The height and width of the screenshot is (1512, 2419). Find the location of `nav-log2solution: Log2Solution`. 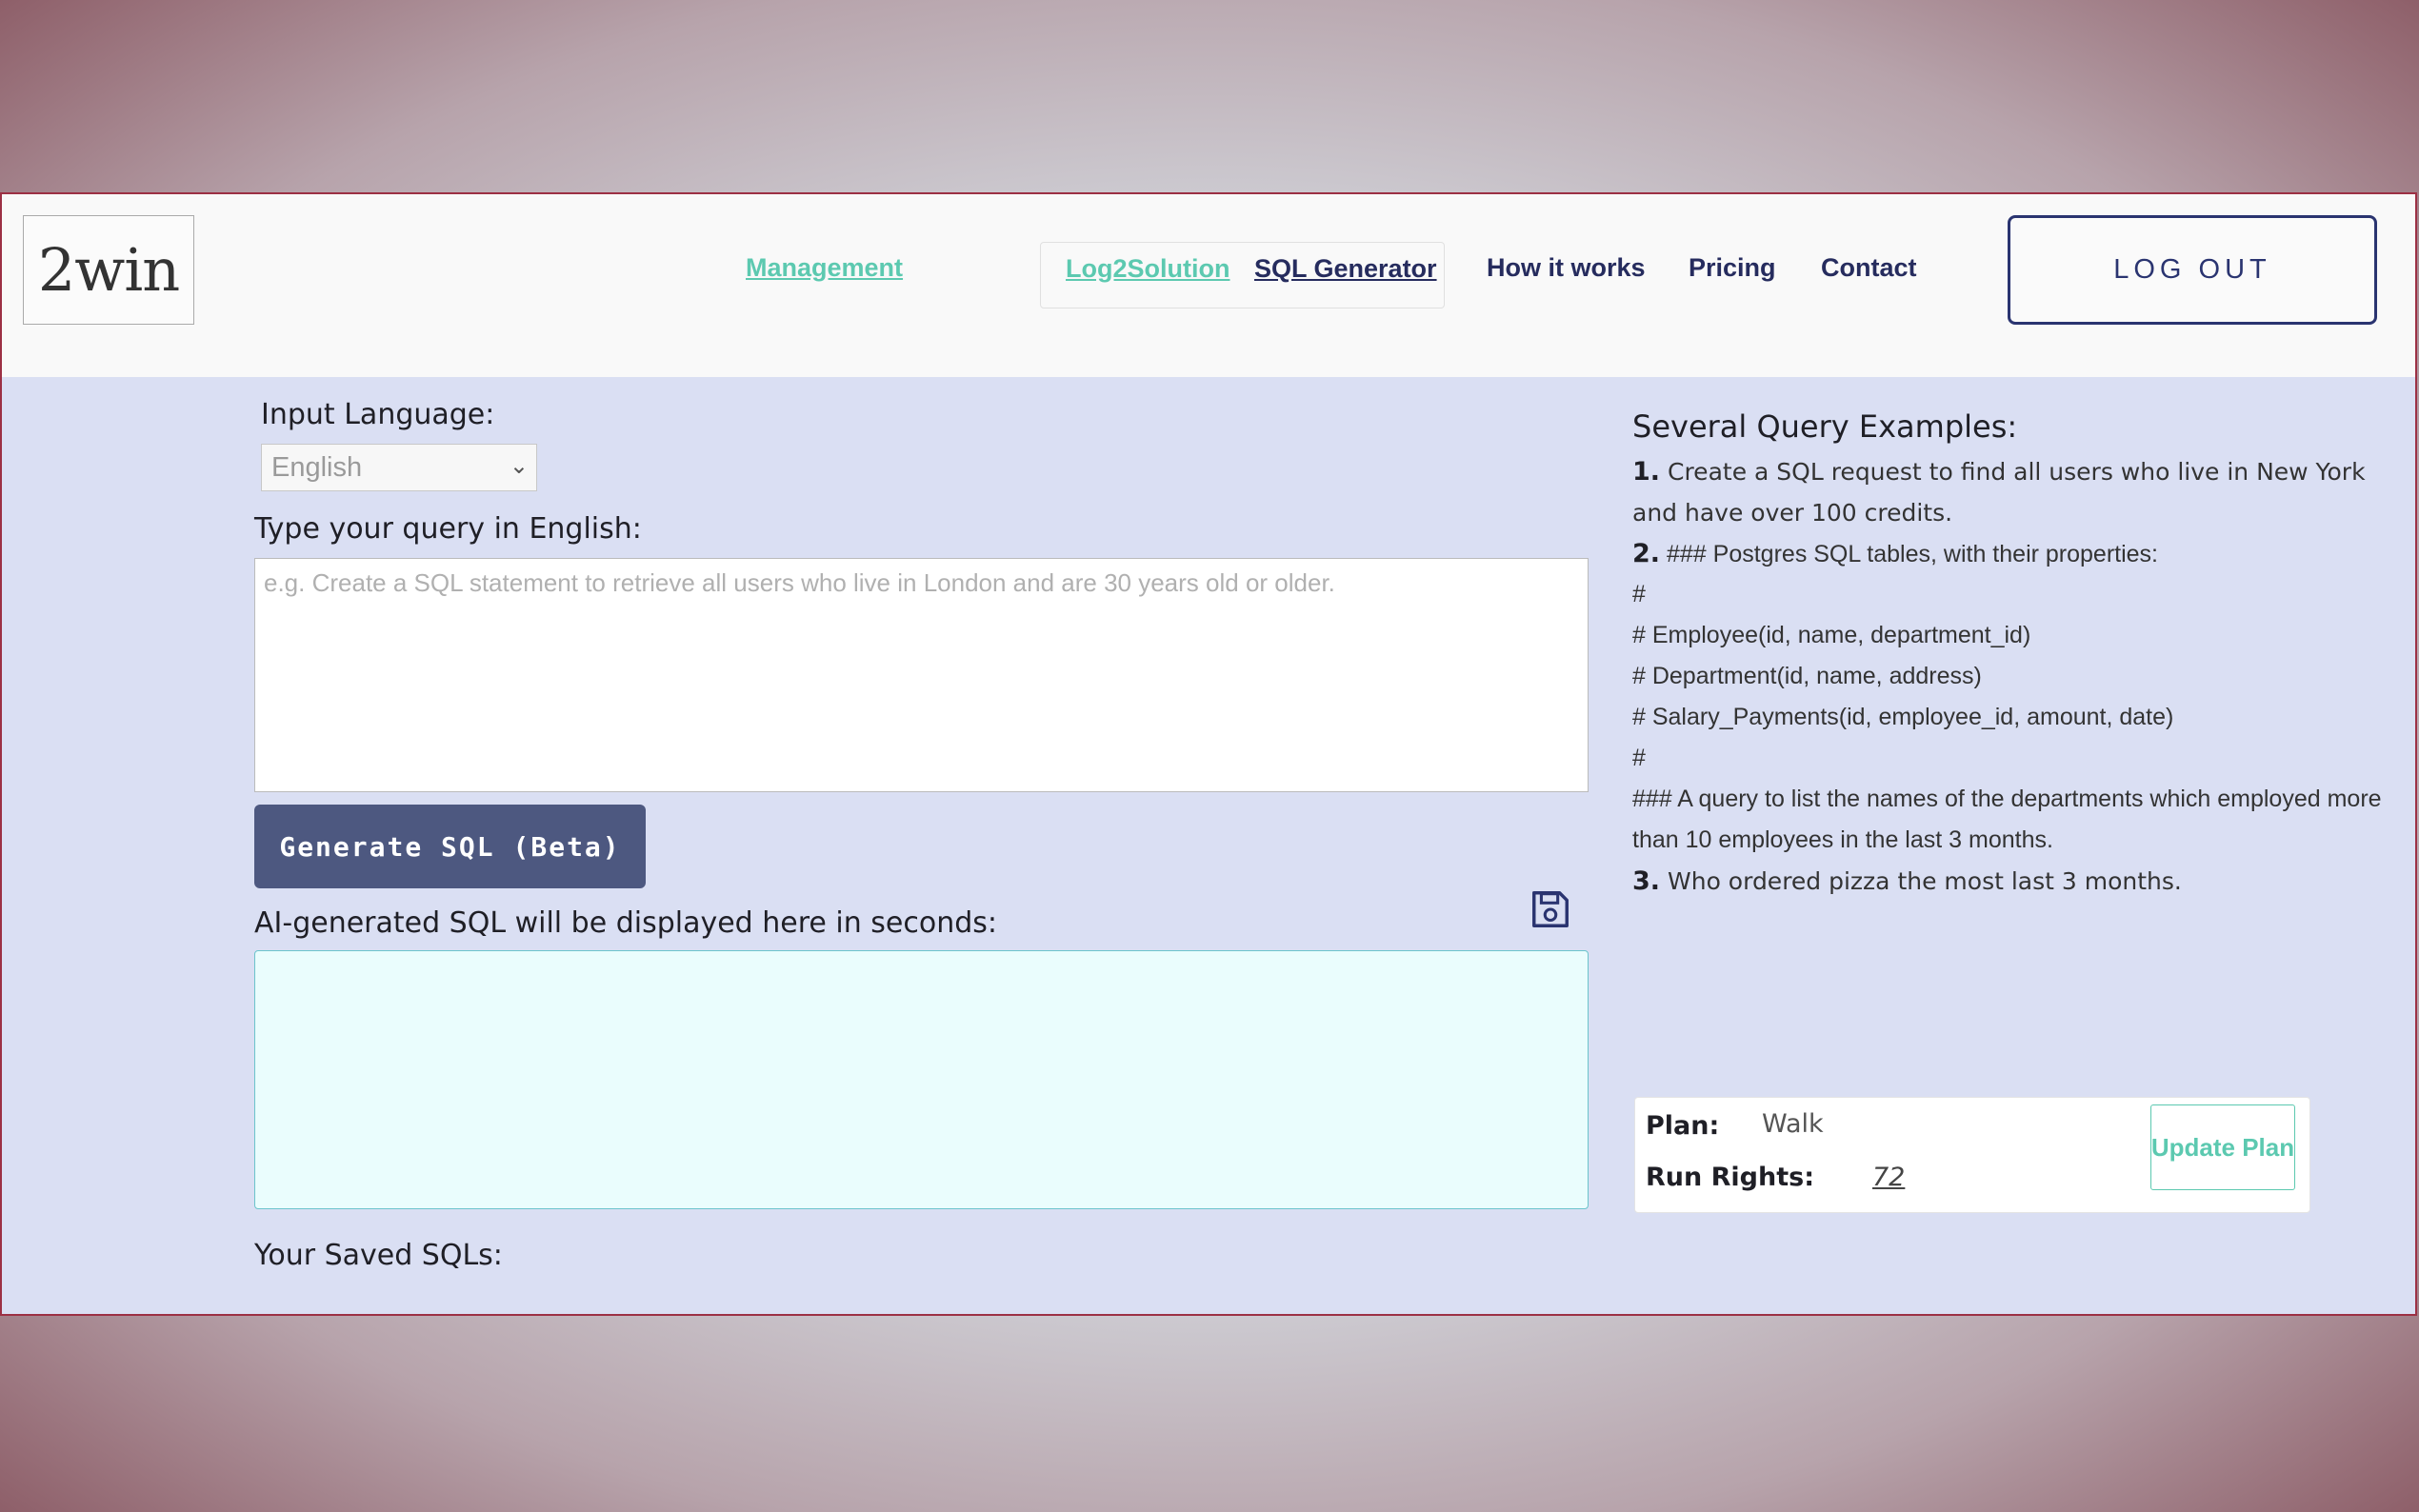

nav-log2solution: Log2Solution is located at coordinates (1147, 269).